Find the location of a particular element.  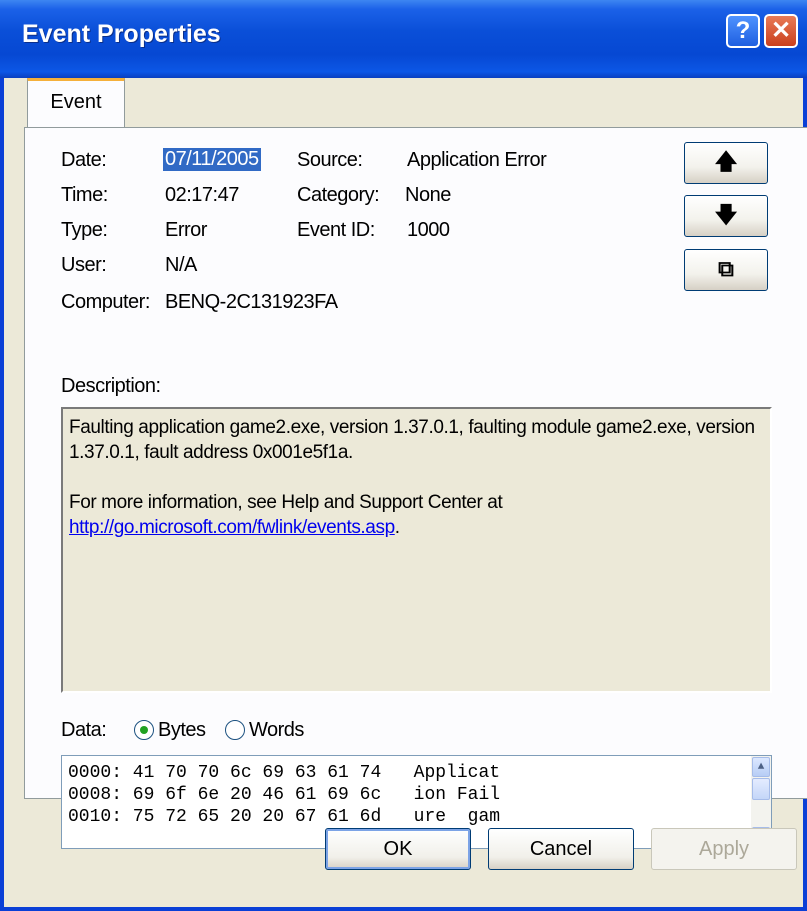

event-id-value: 1000 is located at coordinates (428, 230).